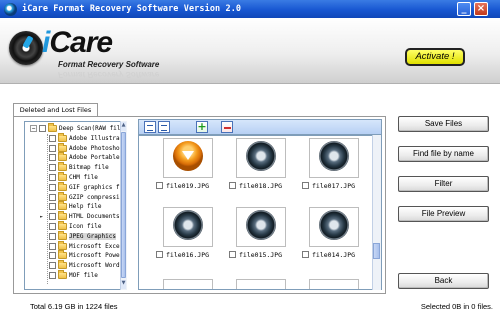 This screenshot has width=500, height=317. I want to click on tree-item-label: GZIP compressi, so click(94, 197).